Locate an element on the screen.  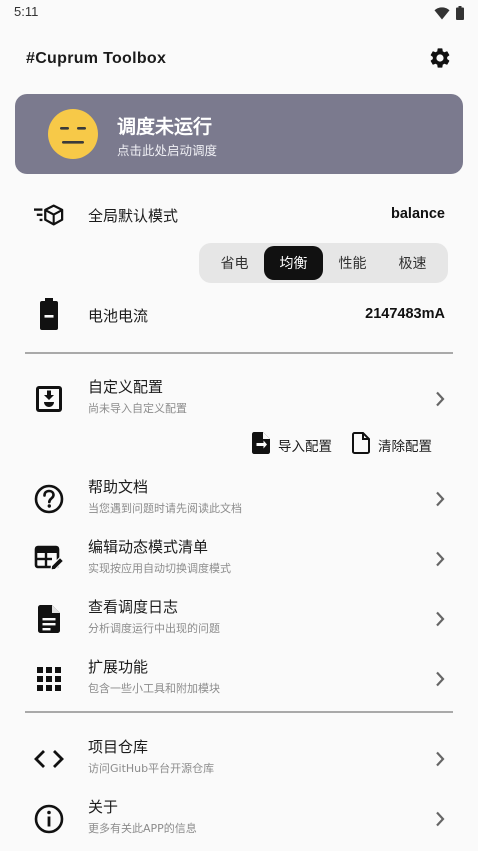
battery-current-row: 电池电流 2147483mA is located at coordinates (239, 314).